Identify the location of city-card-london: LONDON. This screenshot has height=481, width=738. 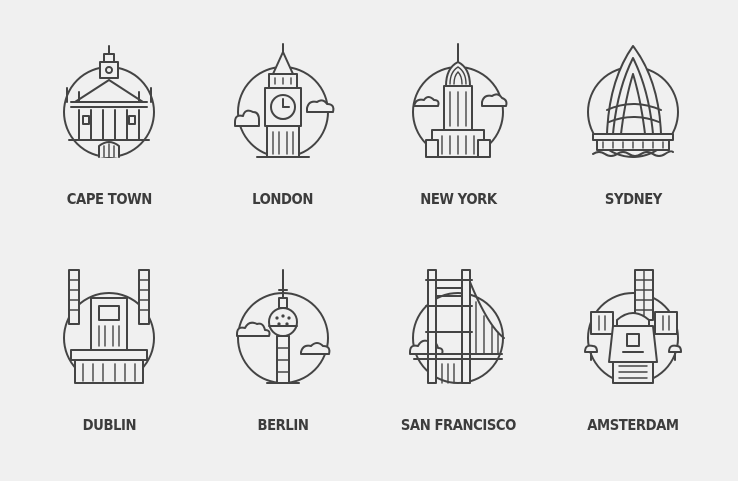
(283, 140).